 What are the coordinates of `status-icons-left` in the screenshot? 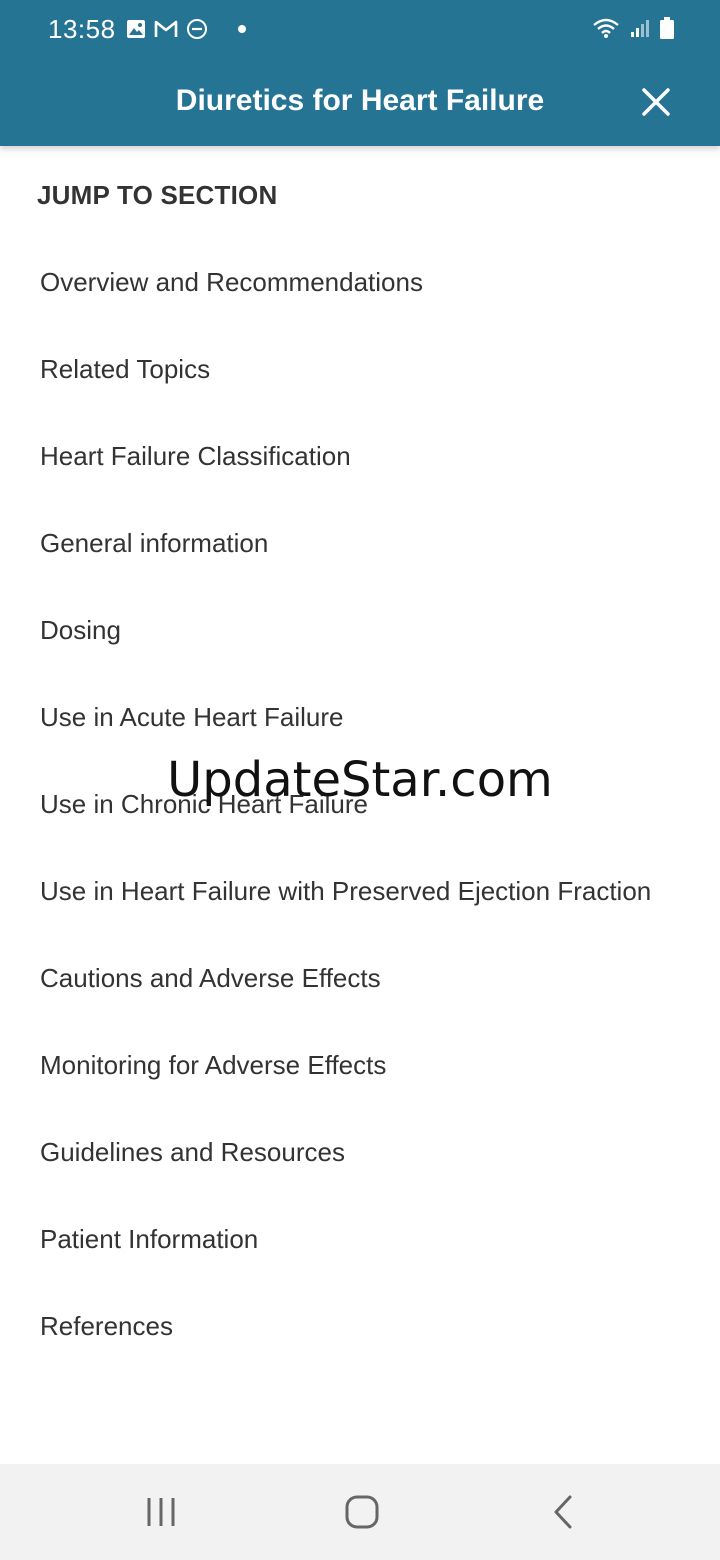 It's located at (186, 29).